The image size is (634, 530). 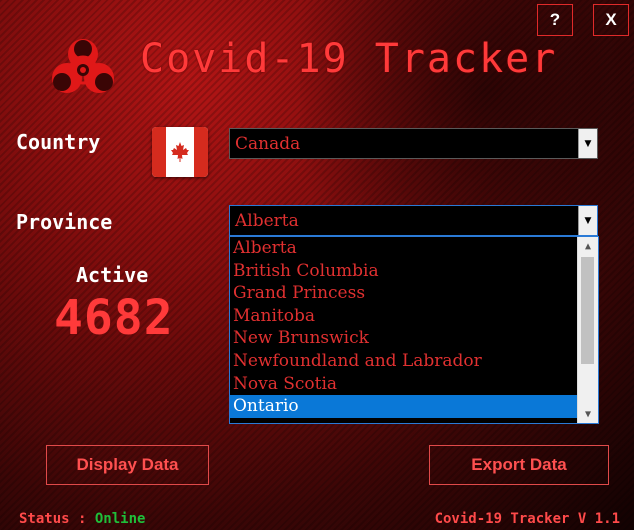 What do you see at coordinates (519, 465) in the screenshot?
I see `export-data-button: Export Data` at bounding box center [519, 465].